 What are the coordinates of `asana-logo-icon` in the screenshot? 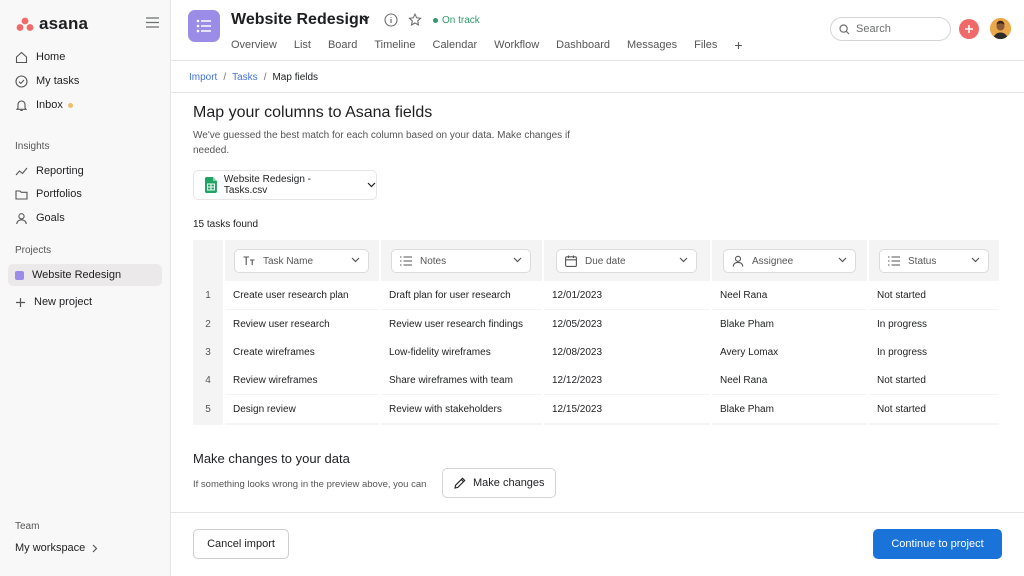 It's located at (25, 24).